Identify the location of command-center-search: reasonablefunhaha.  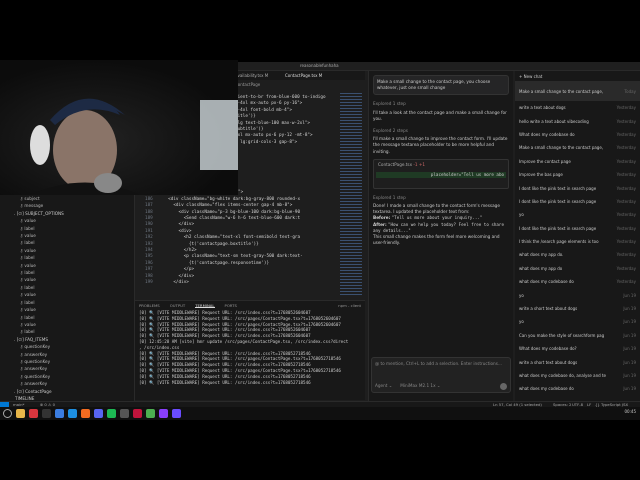
(335, 66).